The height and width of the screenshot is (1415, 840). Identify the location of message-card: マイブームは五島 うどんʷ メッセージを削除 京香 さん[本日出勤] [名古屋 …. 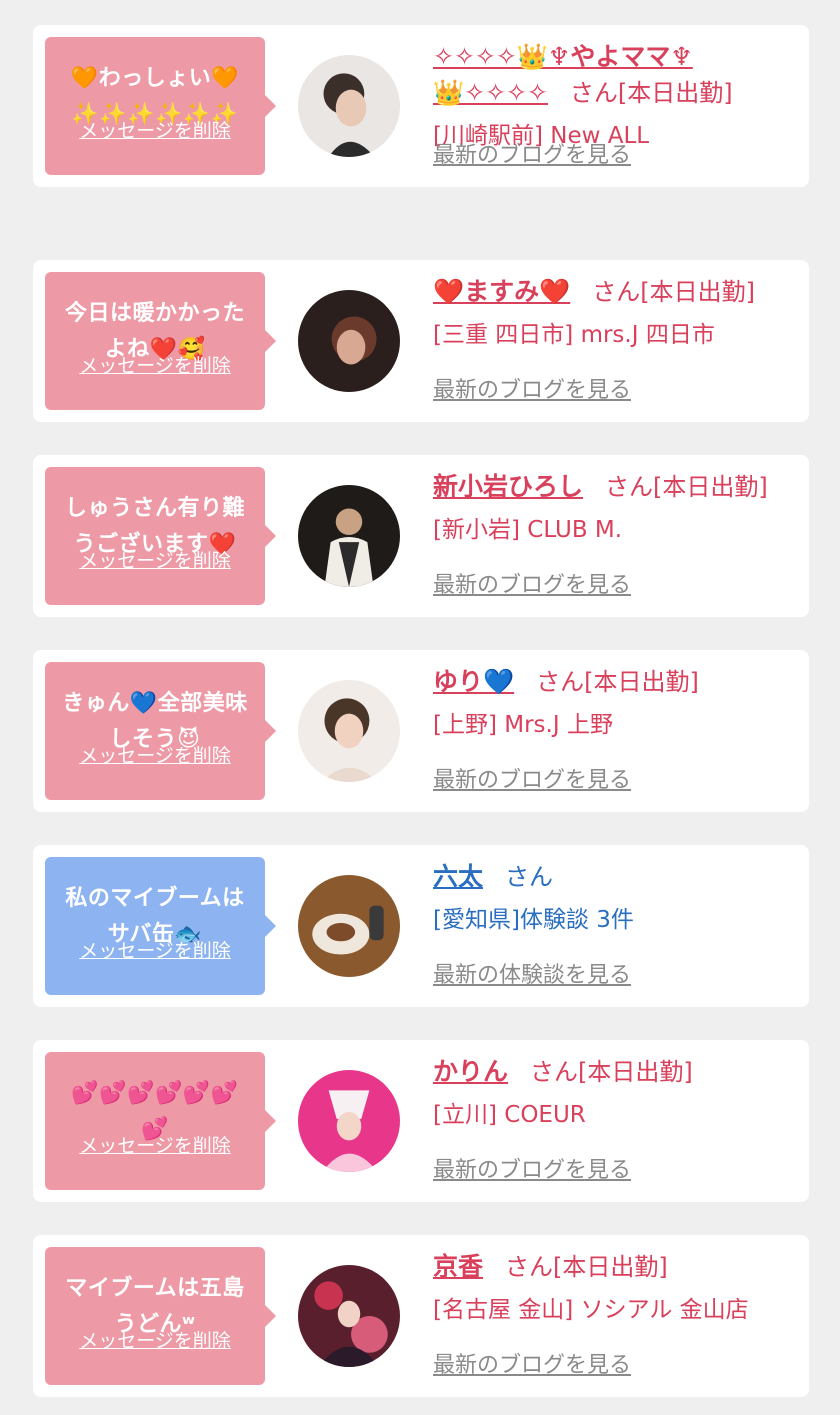
(421, 1316).